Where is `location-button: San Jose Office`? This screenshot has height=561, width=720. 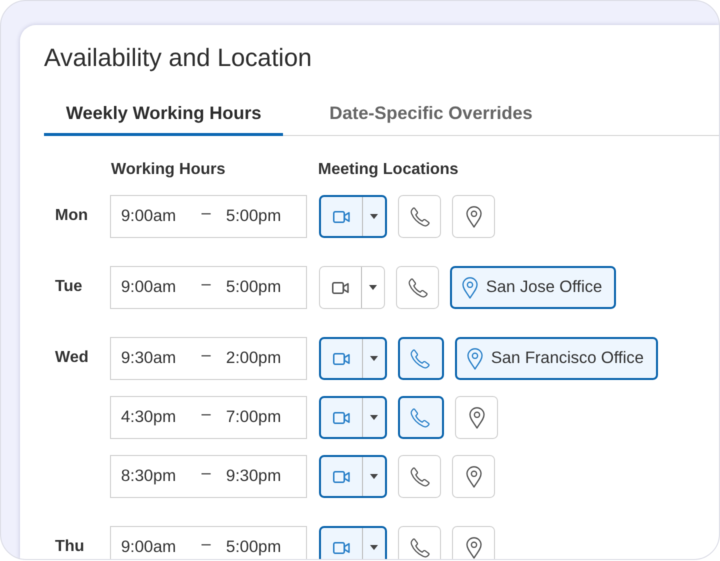 location-button: San Jose Office is located at coordinates (533, 287).